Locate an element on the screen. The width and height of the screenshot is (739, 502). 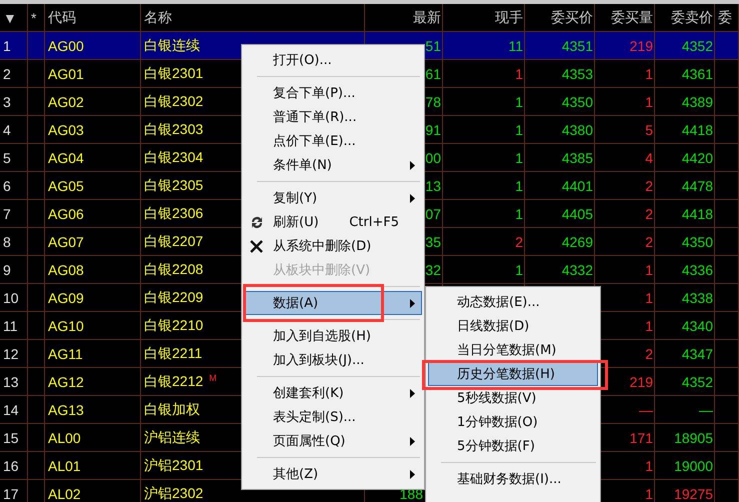
number-cell: 32 is located at coordinates (433, 270).